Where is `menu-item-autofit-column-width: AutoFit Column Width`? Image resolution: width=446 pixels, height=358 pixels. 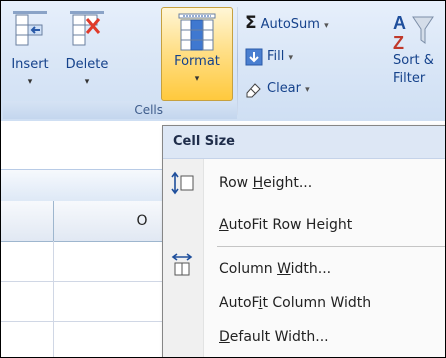
menu-item-autofit-column-width: AutoFit Column Width is located at coordinates (295, 303).